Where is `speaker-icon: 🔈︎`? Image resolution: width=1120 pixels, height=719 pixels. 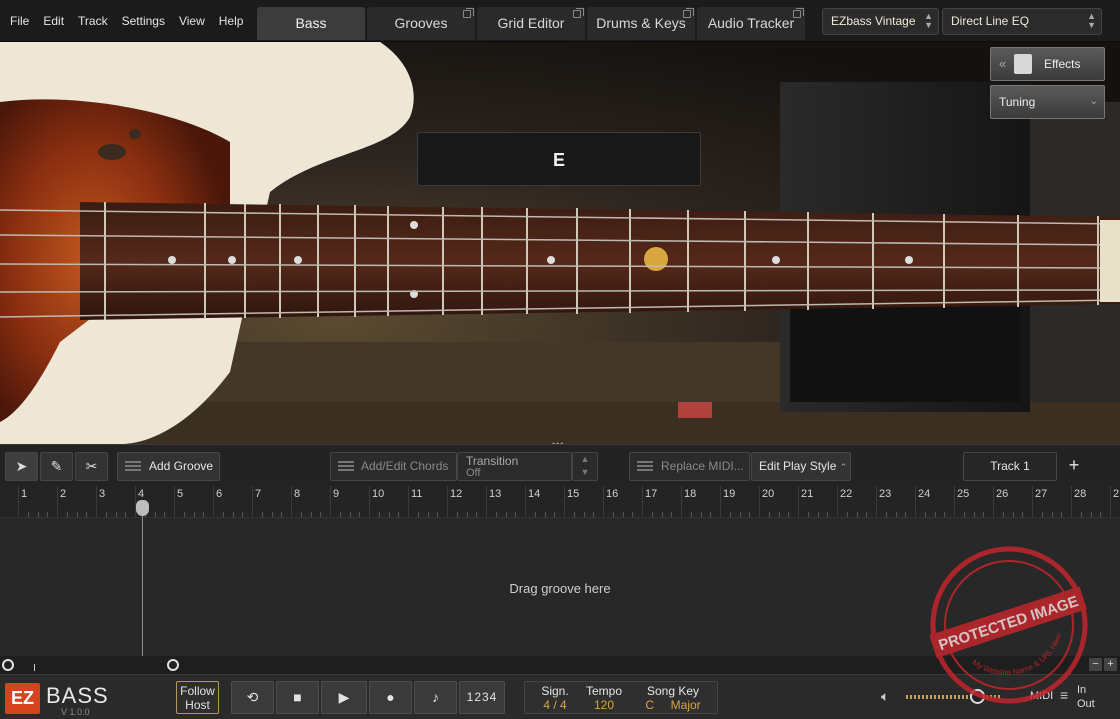
speaker-icon: 🔈︎ is located at coordinates (885, 696).